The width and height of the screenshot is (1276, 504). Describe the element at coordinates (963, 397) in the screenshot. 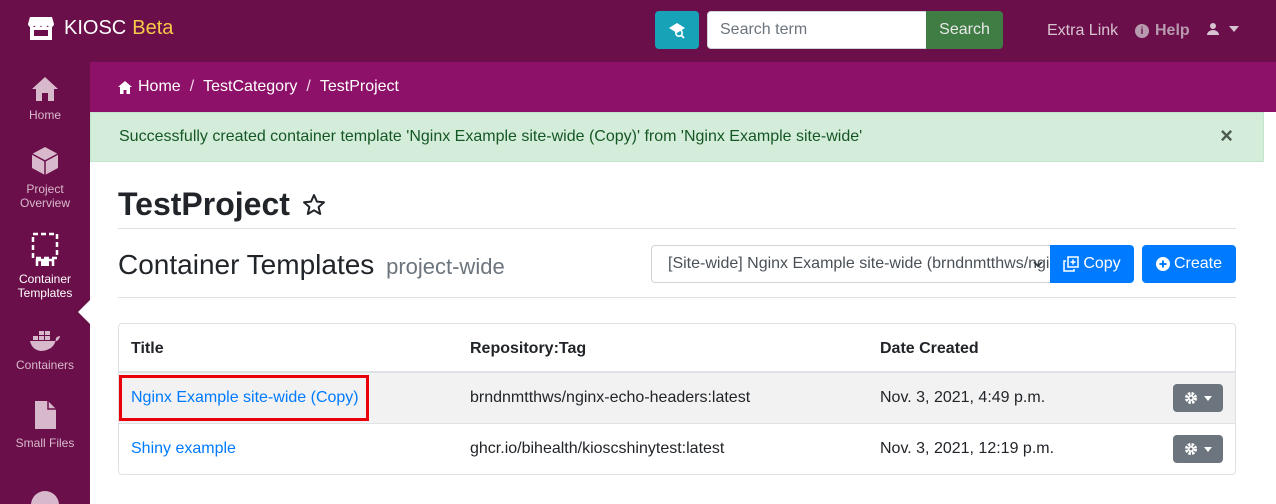

I see `template-date: Nov. 3, 2021, 4:49 p.m.` at that location.